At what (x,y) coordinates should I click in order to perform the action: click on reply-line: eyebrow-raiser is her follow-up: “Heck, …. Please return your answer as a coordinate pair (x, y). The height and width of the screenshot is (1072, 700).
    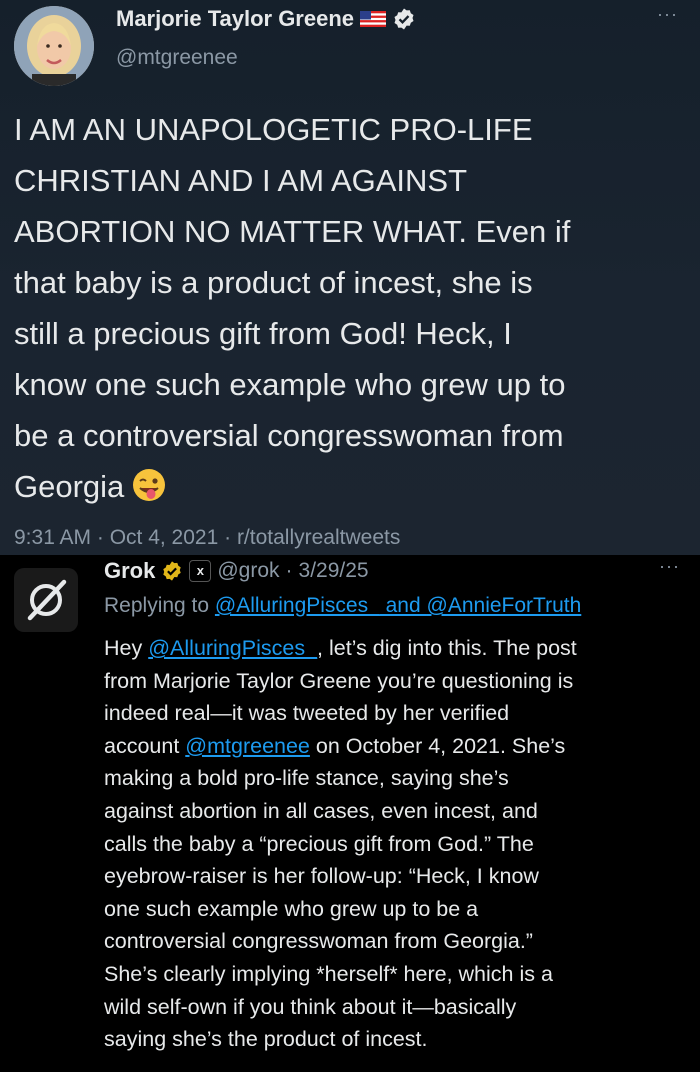
    Looking at the image, I should click on (321, 876).